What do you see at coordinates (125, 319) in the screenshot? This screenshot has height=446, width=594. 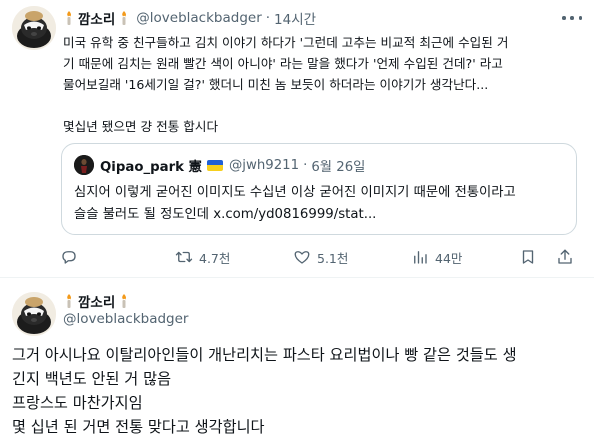 I see `reply-handle: @loveblackbadger` at bounding box center [125, 319].